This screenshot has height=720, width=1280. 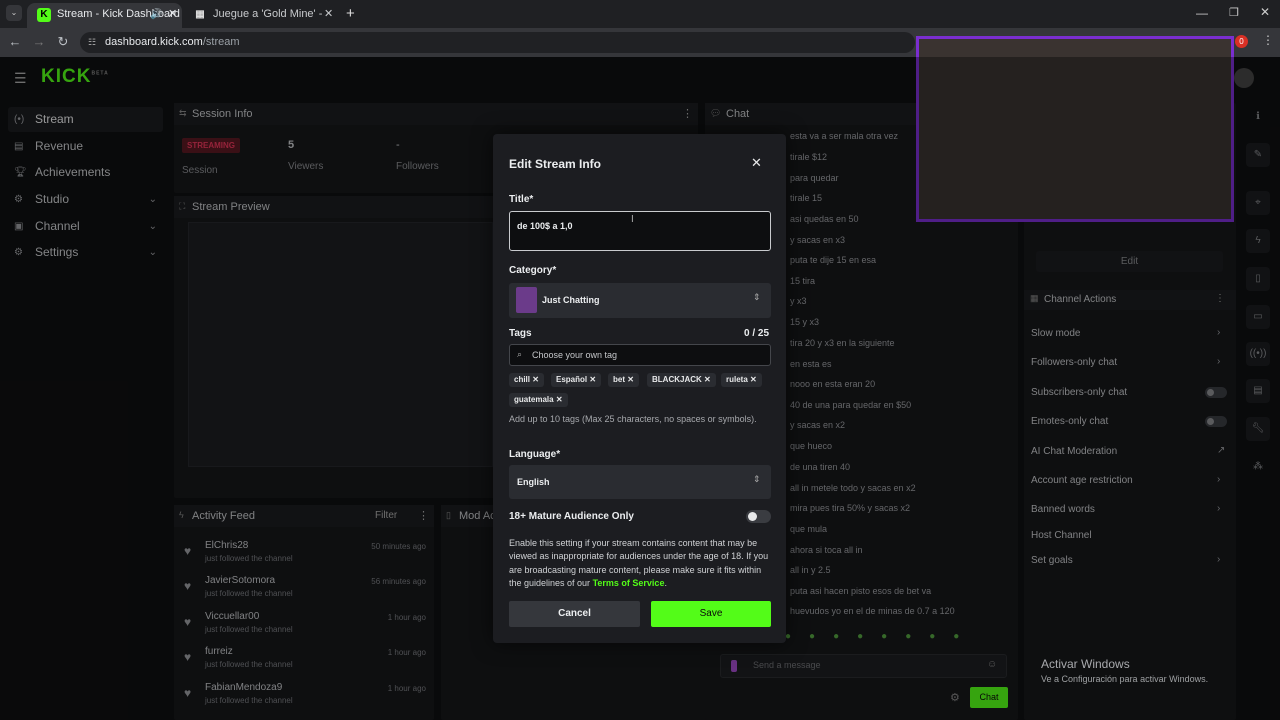 I want to click on language-value: English, so click(x=533, y=482).